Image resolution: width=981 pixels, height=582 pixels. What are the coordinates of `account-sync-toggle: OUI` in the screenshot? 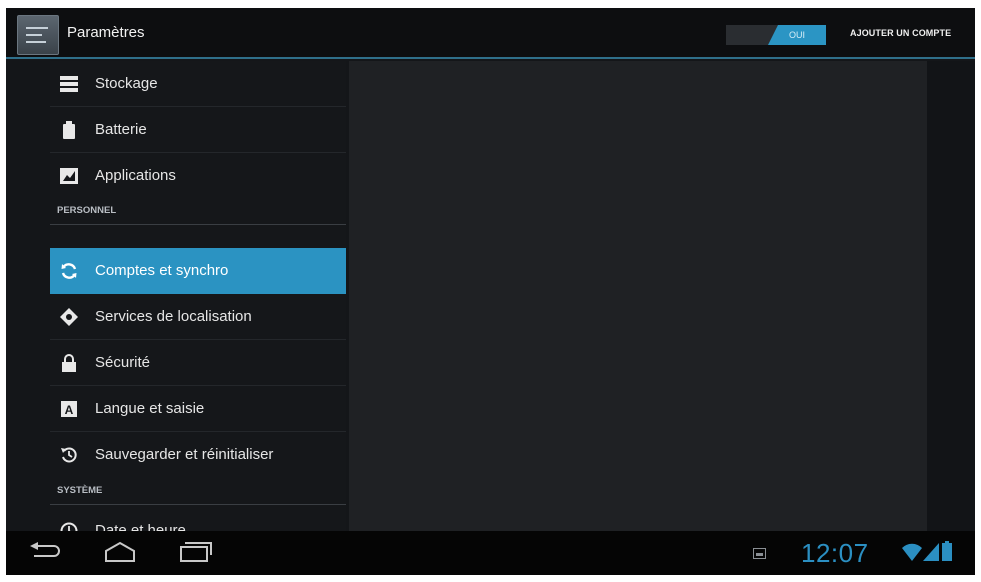 It's located at (776, 35).